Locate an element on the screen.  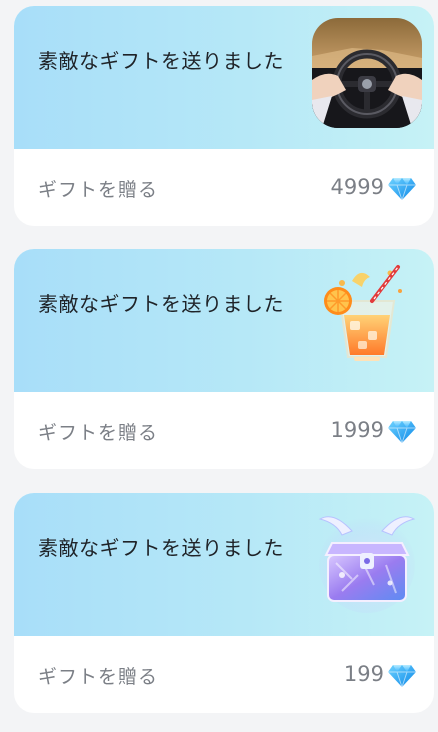
gift-price: 199 is located at coordinates (363, 674).